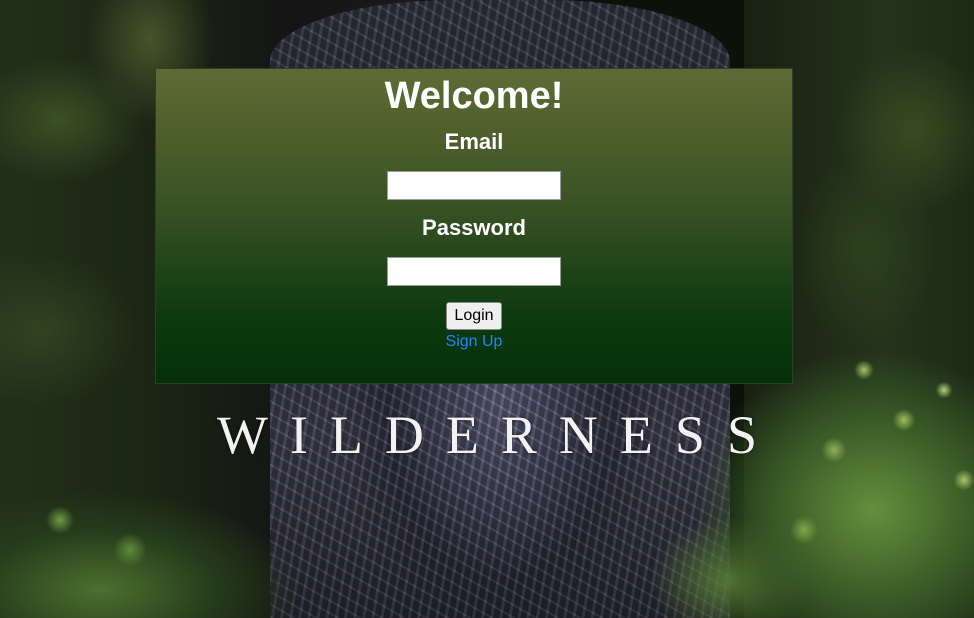 Image resolution: width=974 pixels, height=618 pixels. What do you see at coordinates (474, 316) in the screenshot?
I see `login-button: Login` at bounding box center [474, 316].